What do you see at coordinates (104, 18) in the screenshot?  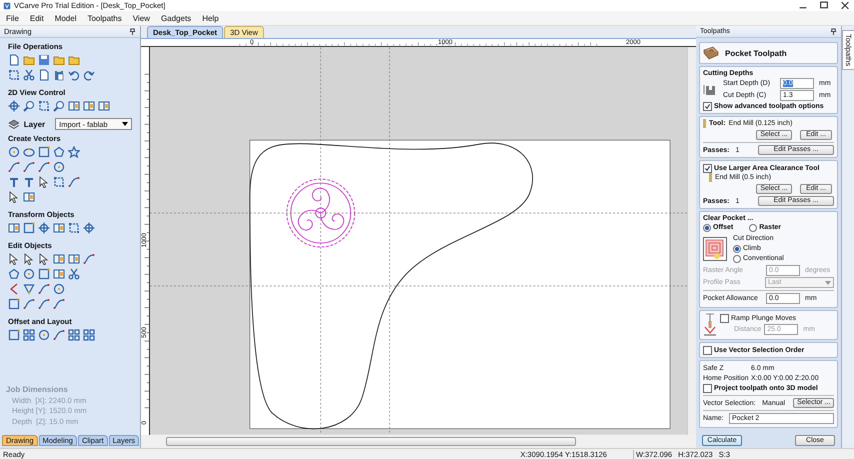 I see `menu-item: Toolpaths` at bounding box center [104, 18].